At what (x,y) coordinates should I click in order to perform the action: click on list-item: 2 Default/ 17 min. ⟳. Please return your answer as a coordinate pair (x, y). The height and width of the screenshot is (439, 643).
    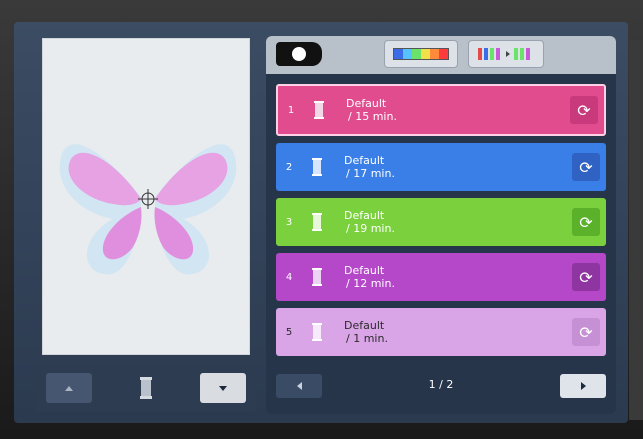
    Looking at the image, I should click on (441, 167).